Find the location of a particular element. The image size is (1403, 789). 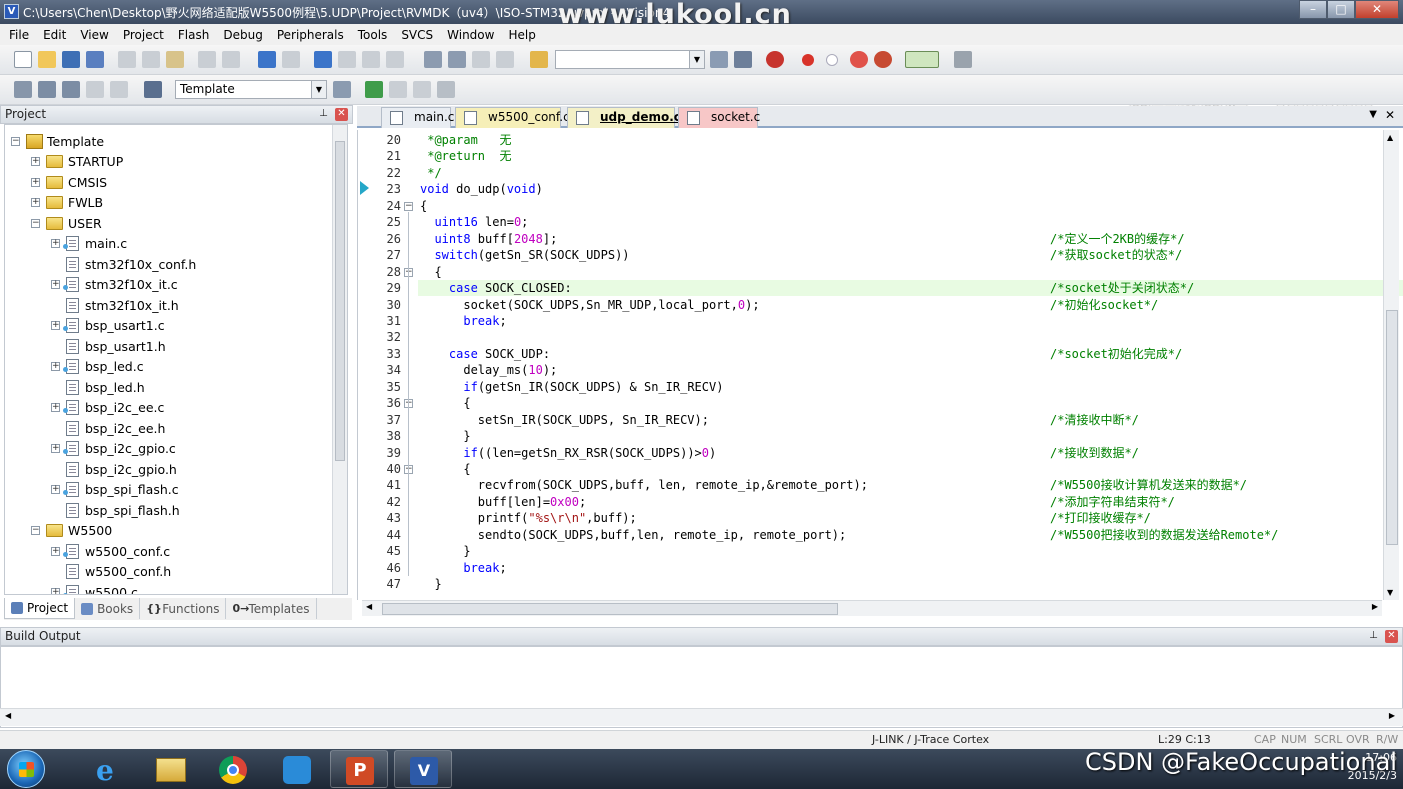

disable-breakpoint-icon is located at coordinates (832, 60).